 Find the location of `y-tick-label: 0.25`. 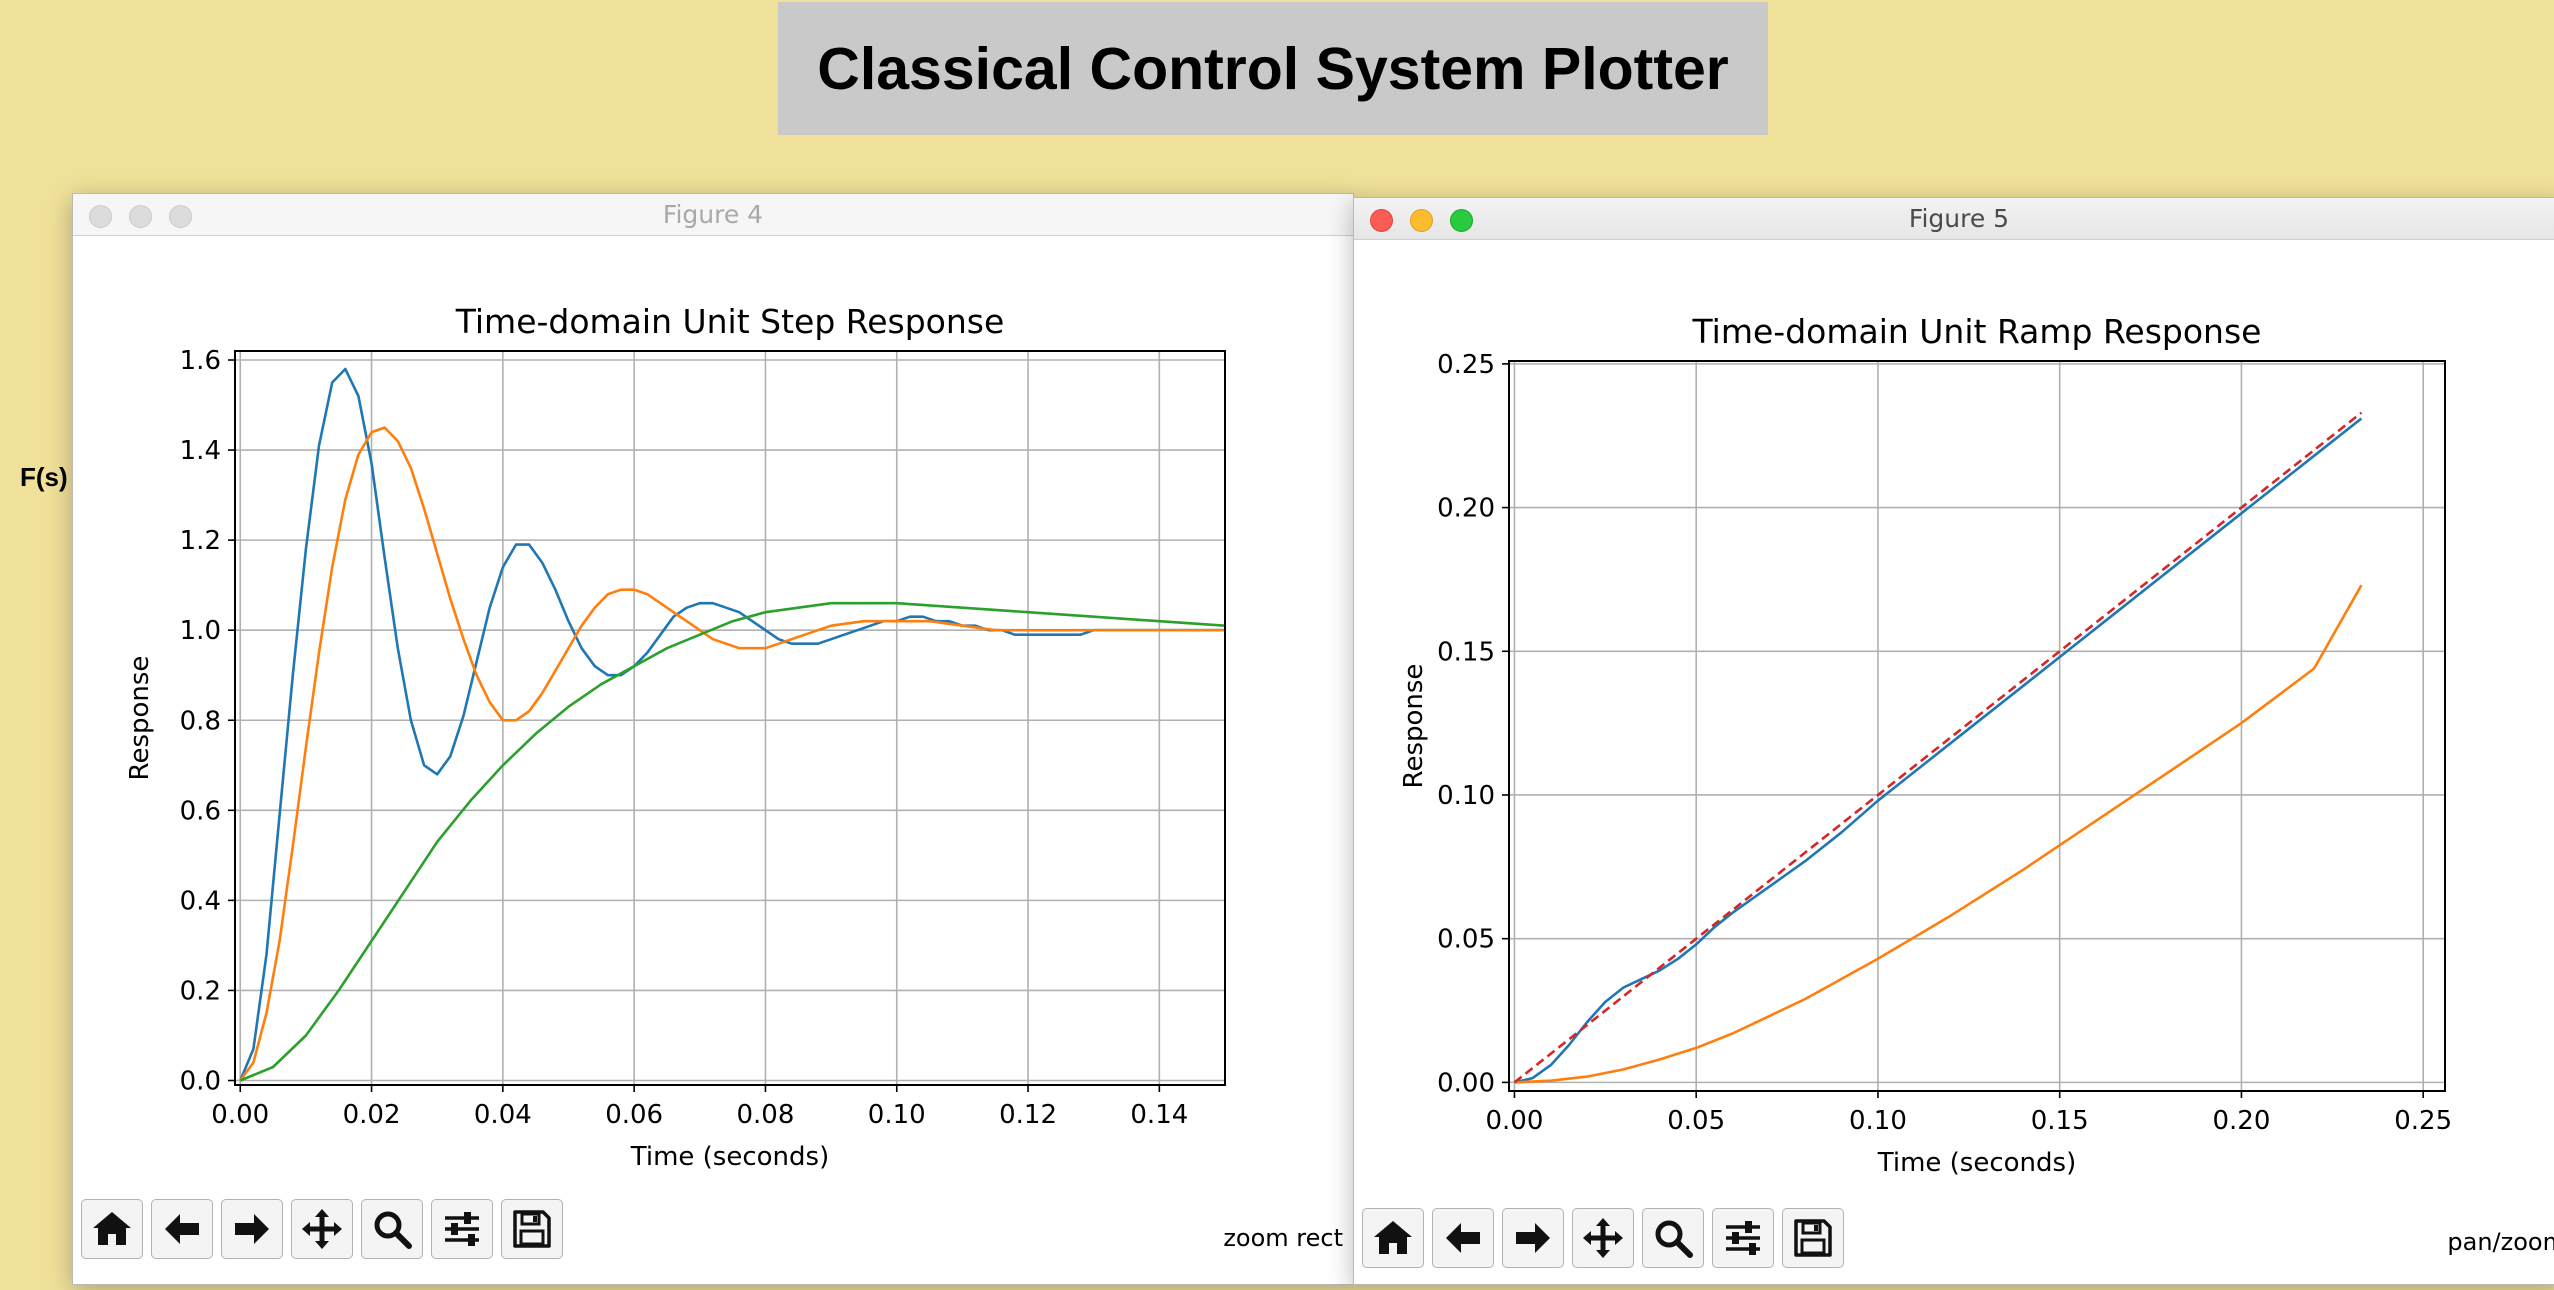

y-tick-label: 0.25 is located at coordinates (1466, 365).